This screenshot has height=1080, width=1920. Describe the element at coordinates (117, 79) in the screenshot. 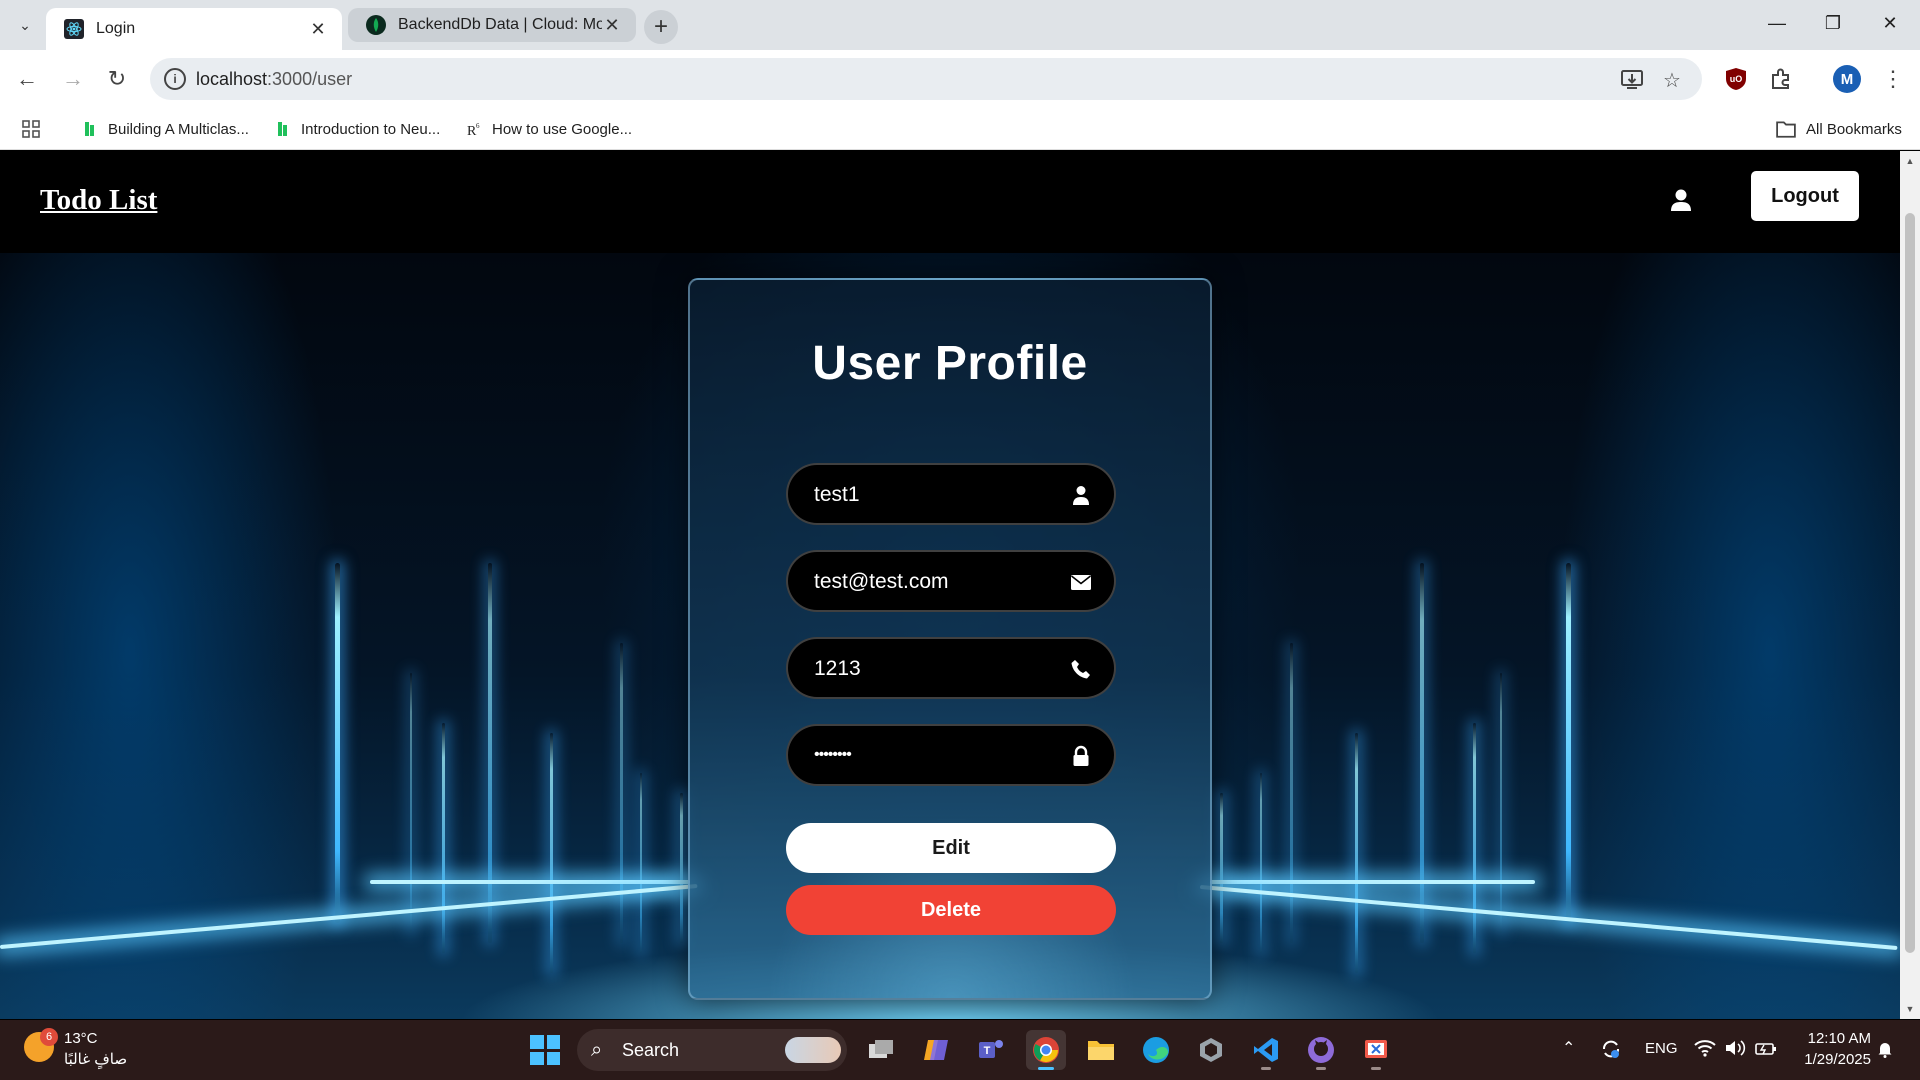

I see `reload-icon: ↻` at that location.